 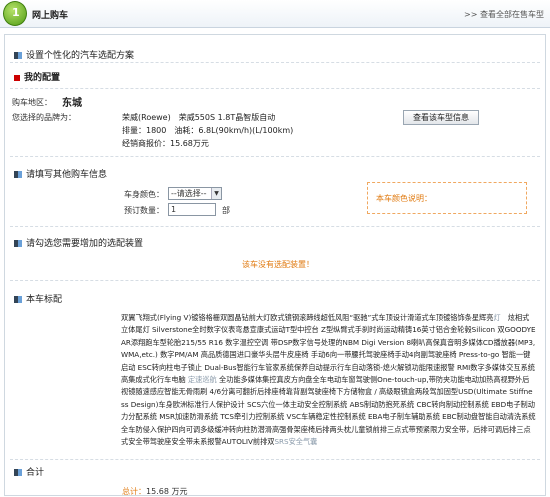 I want to click on quantity-input: 1, so click(x=192, y=209).